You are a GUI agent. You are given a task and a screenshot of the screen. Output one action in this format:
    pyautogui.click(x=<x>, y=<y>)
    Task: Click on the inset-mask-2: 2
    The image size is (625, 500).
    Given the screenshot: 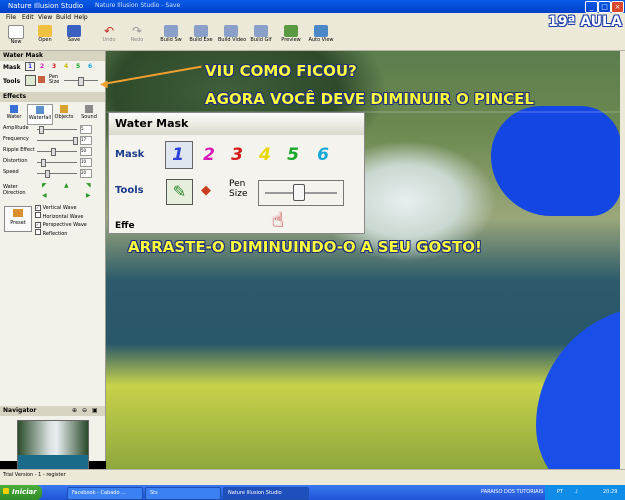 What is the action you would take?
    pyautogui.click(x=209, y=155)
    